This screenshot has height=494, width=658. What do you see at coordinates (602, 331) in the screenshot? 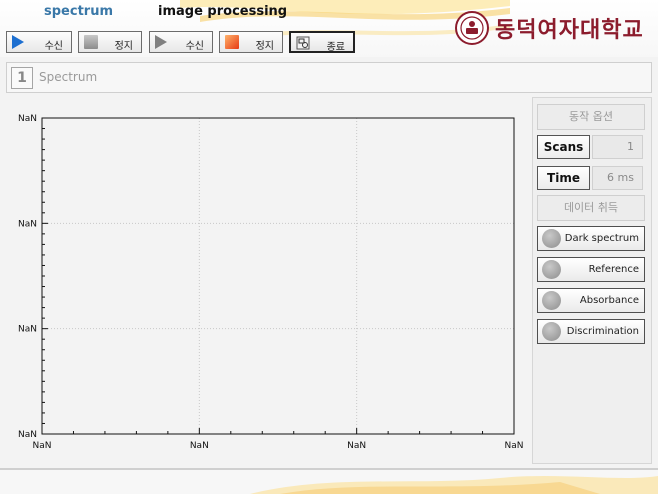
I see `discrimination-label: Discrimination` at bounding box center [602, 331].